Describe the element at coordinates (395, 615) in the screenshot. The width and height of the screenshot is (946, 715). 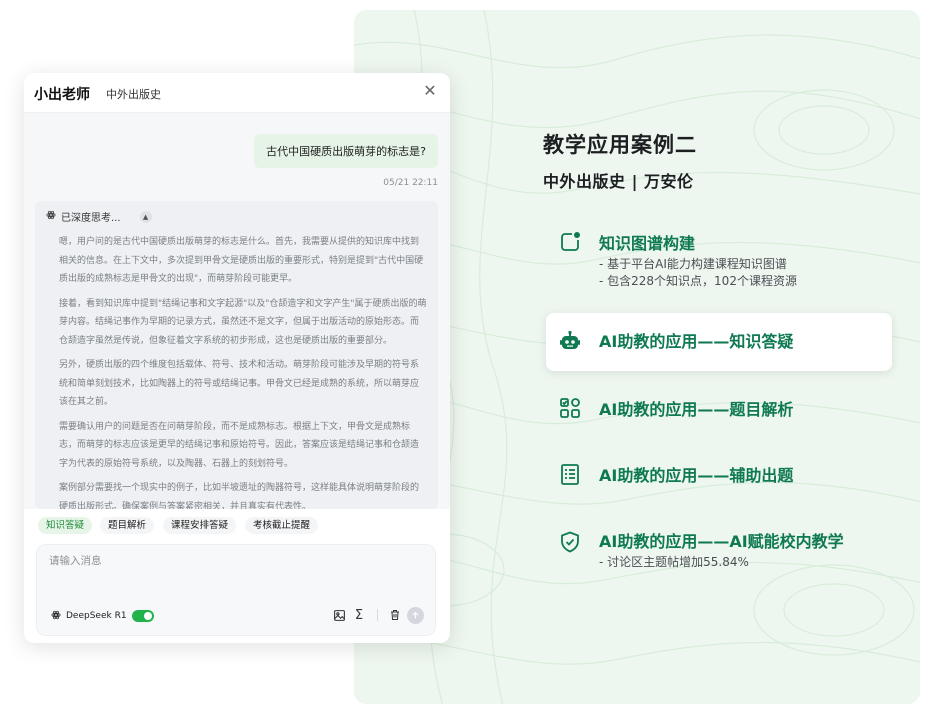
I see `trash-icon` at that location.